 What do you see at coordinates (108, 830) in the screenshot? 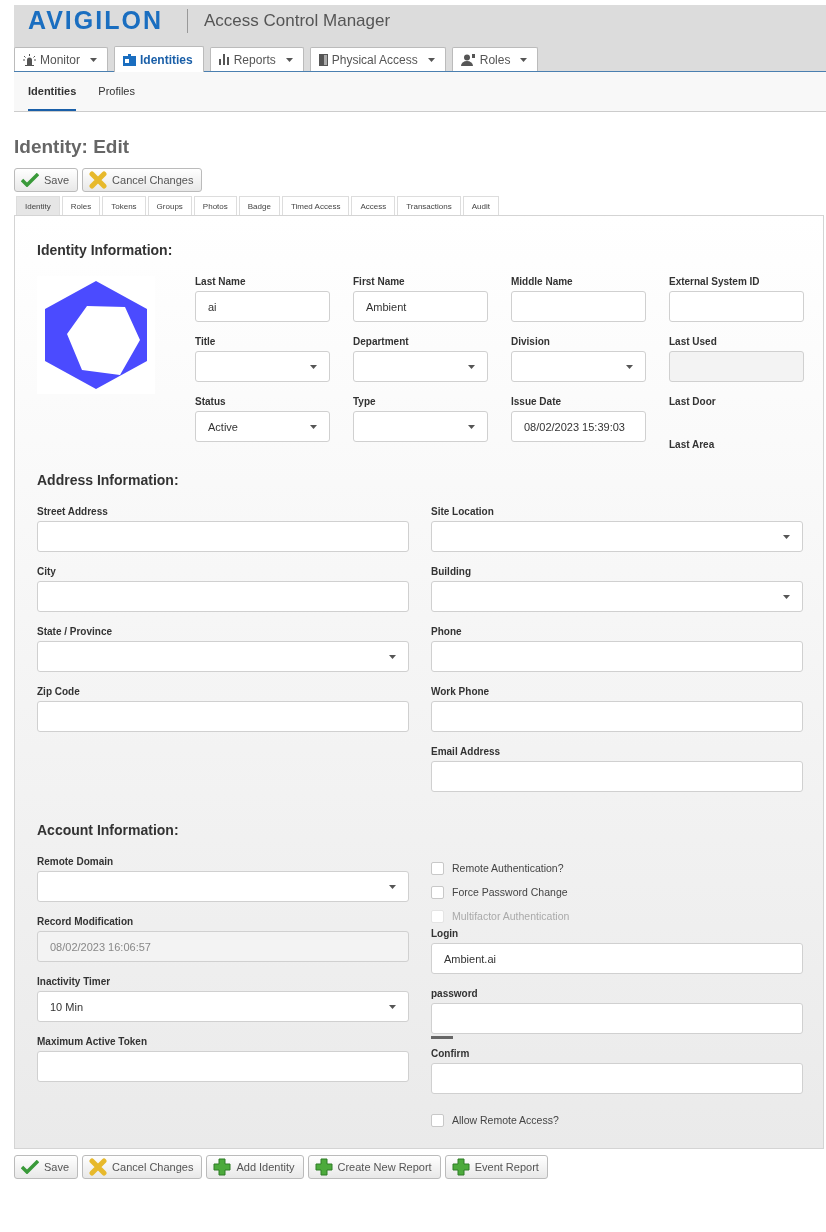
I see `section-heading: Account Information:` at bounding box center [108, 830].